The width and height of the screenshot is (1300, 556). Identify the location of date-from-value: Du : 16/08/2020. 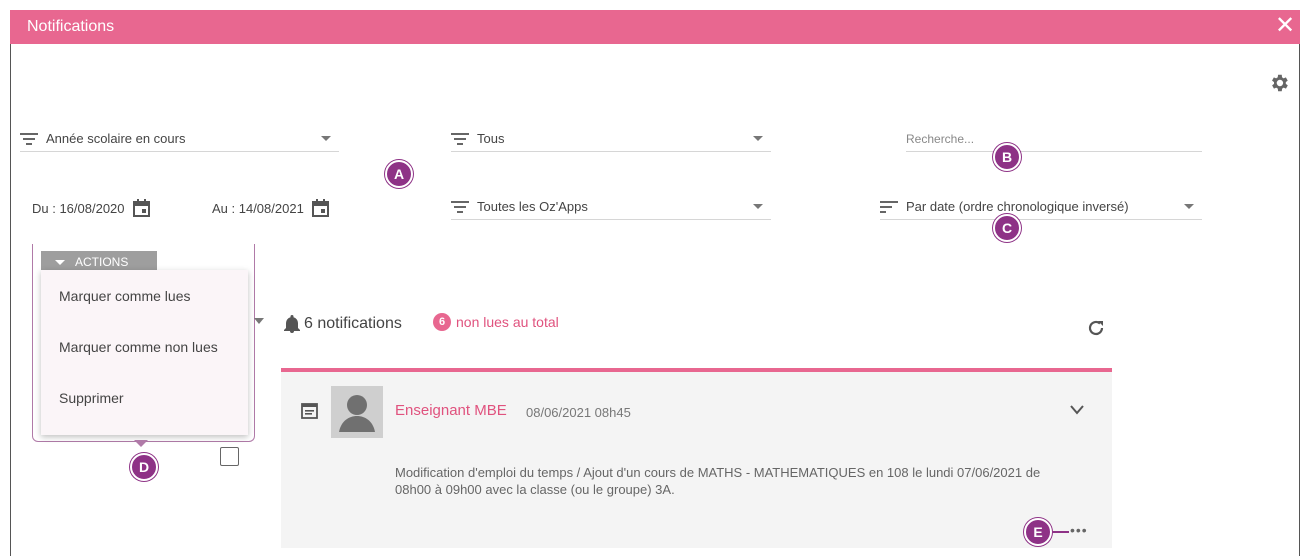
(78, 208).